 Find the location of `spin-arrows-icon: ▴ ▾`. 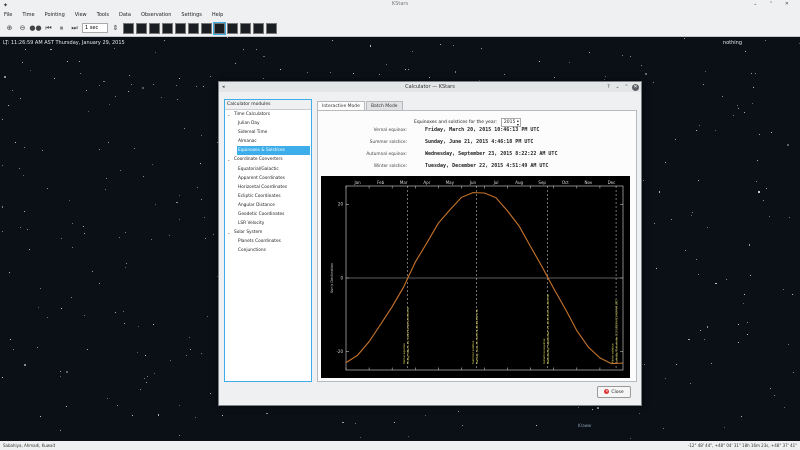

spin-arrows-icon: ▴ ▾ is located at coordinates (518, 123).